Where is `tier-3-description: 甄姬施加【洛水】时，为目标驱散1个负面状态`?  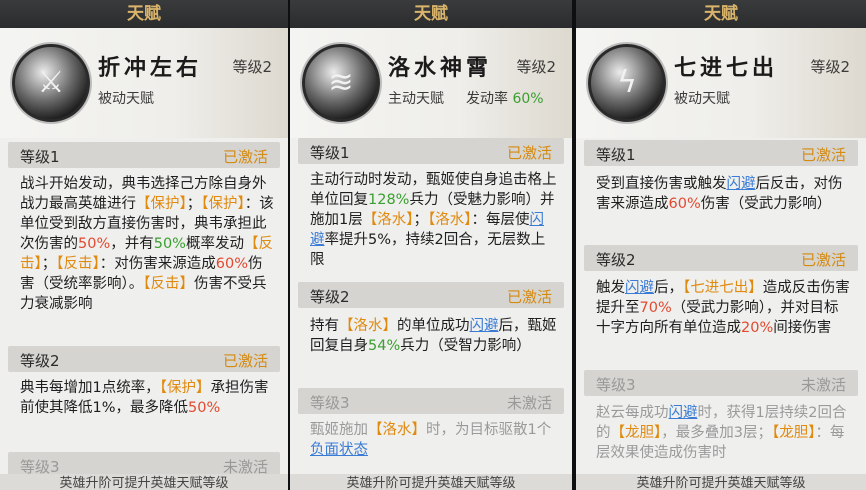 tier-3-description: 甄姬施加【洛水】时，为目标驱散1个负面状态 is located at coordinates (431, 440).